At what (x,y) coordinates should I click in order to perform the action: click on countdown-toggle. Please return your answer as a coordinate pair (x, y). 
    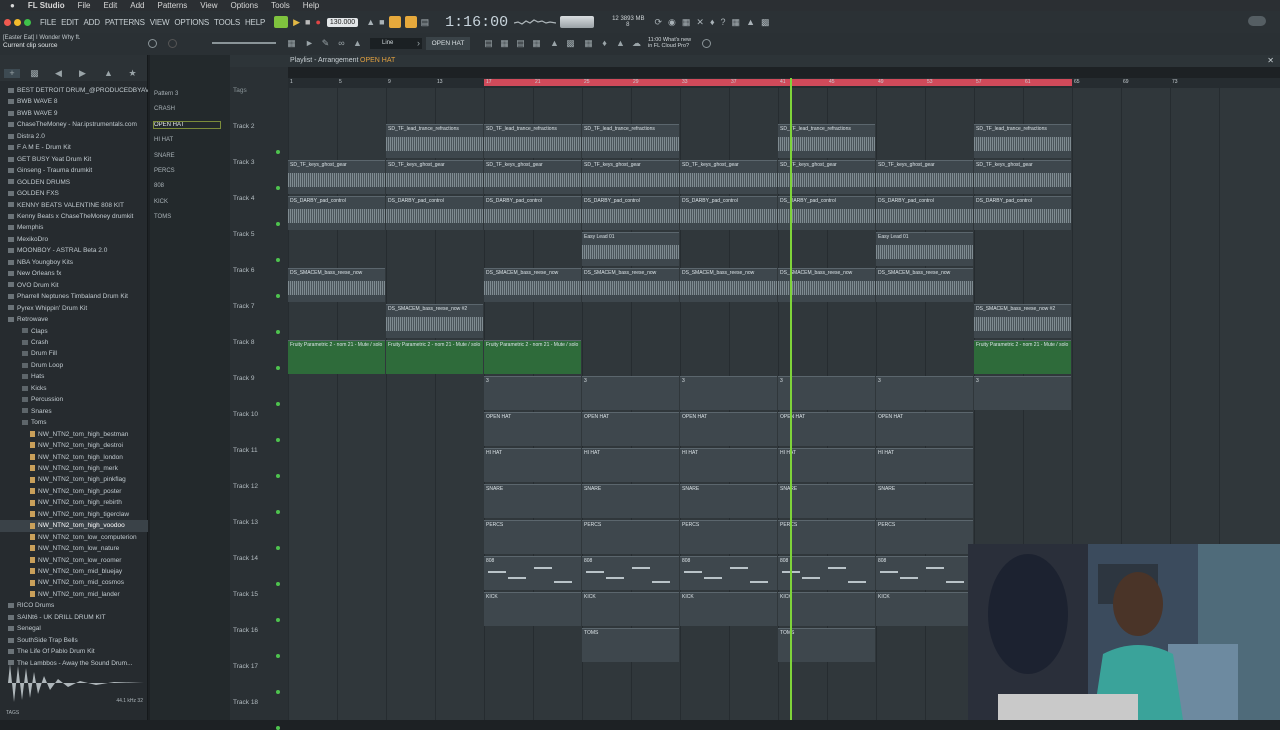
    Looking at the image, I should click on (394, 22).